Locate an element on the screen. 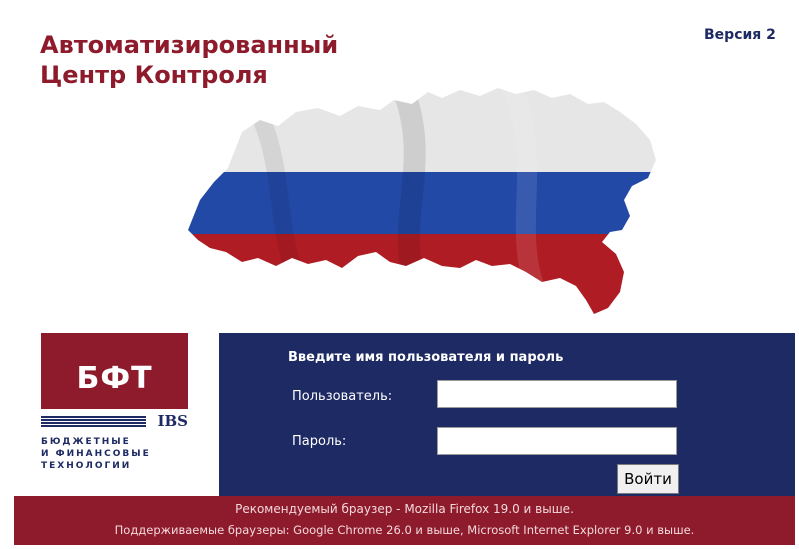  logo-line1: БЮДЖЕТНЫЕ is located at coordinates (86, 442).